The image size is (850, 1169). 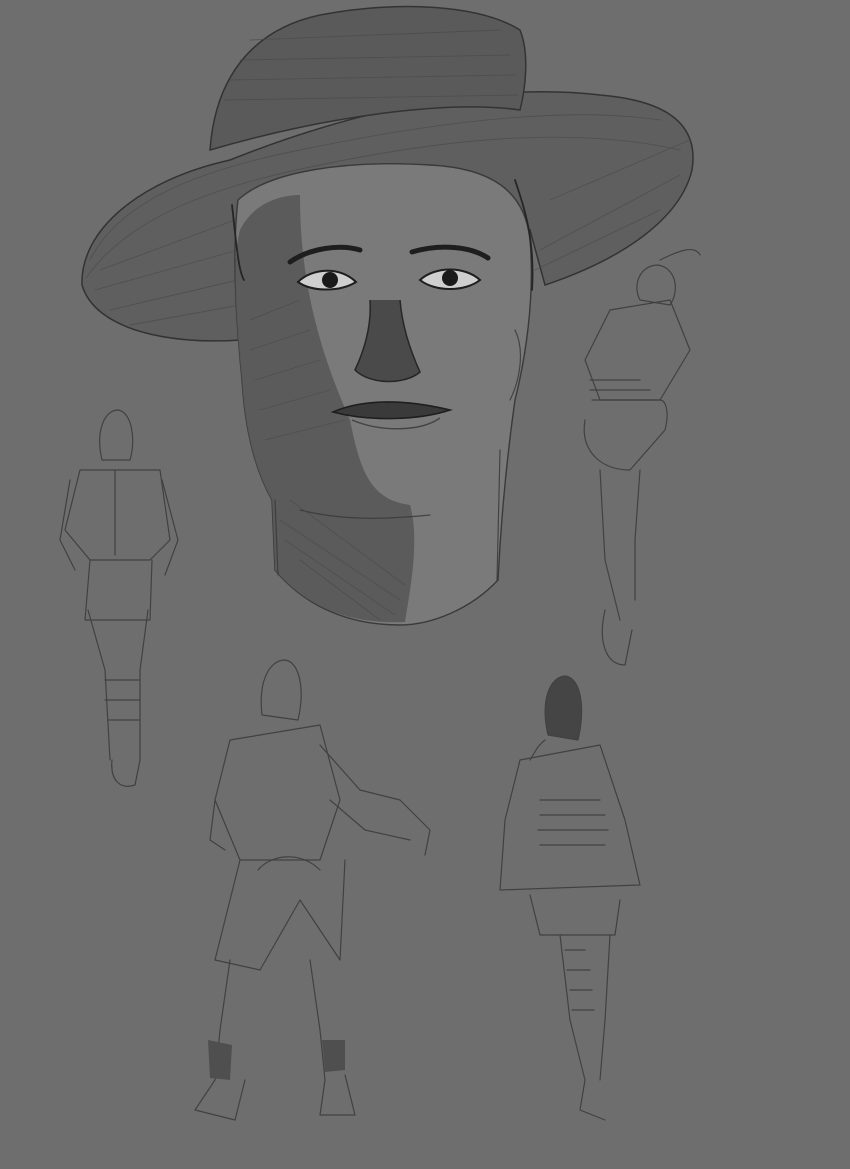 I want to click on figure-bl-head, so click(x=281, y=690).